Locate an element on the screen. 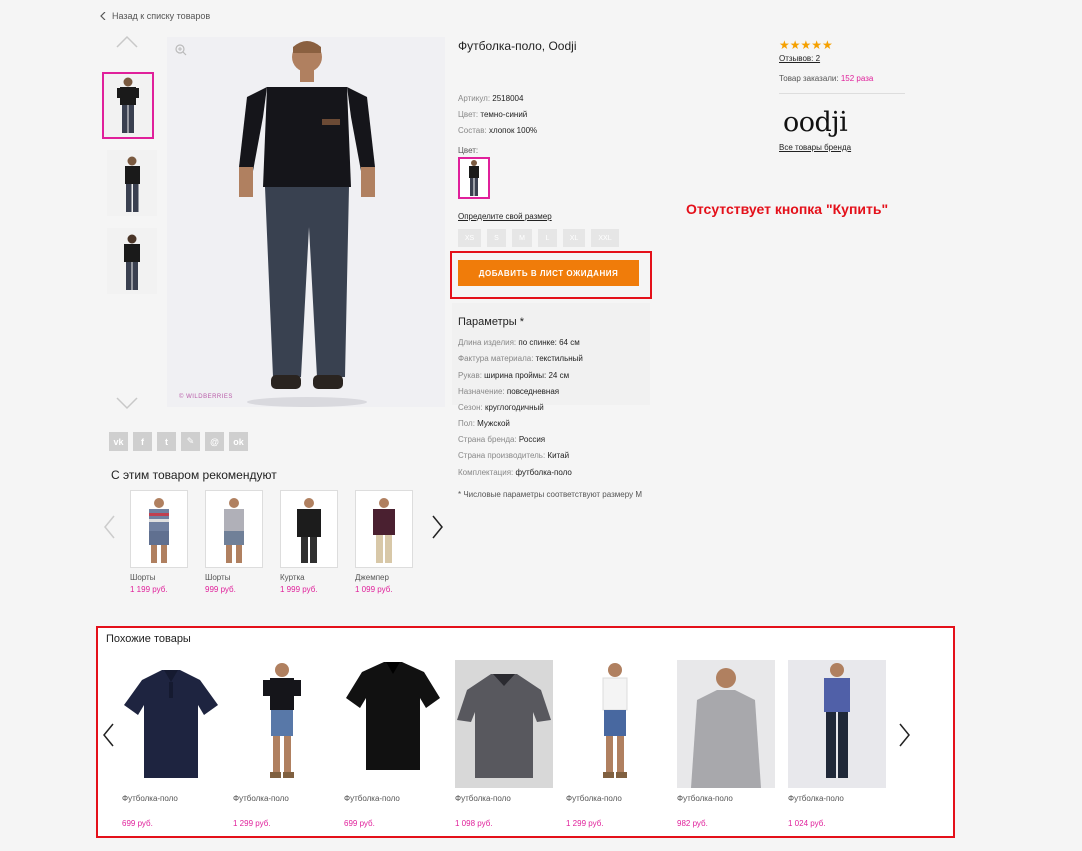  black-polo-model-icon is located at coordinates (282, 720).